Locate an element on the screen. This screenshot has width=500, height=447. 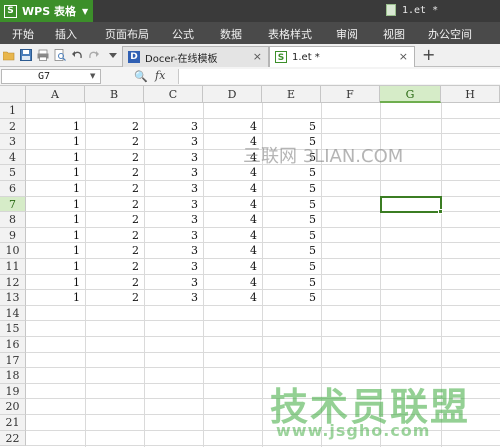
row-header: 4 is located at coordinates (13, 157).